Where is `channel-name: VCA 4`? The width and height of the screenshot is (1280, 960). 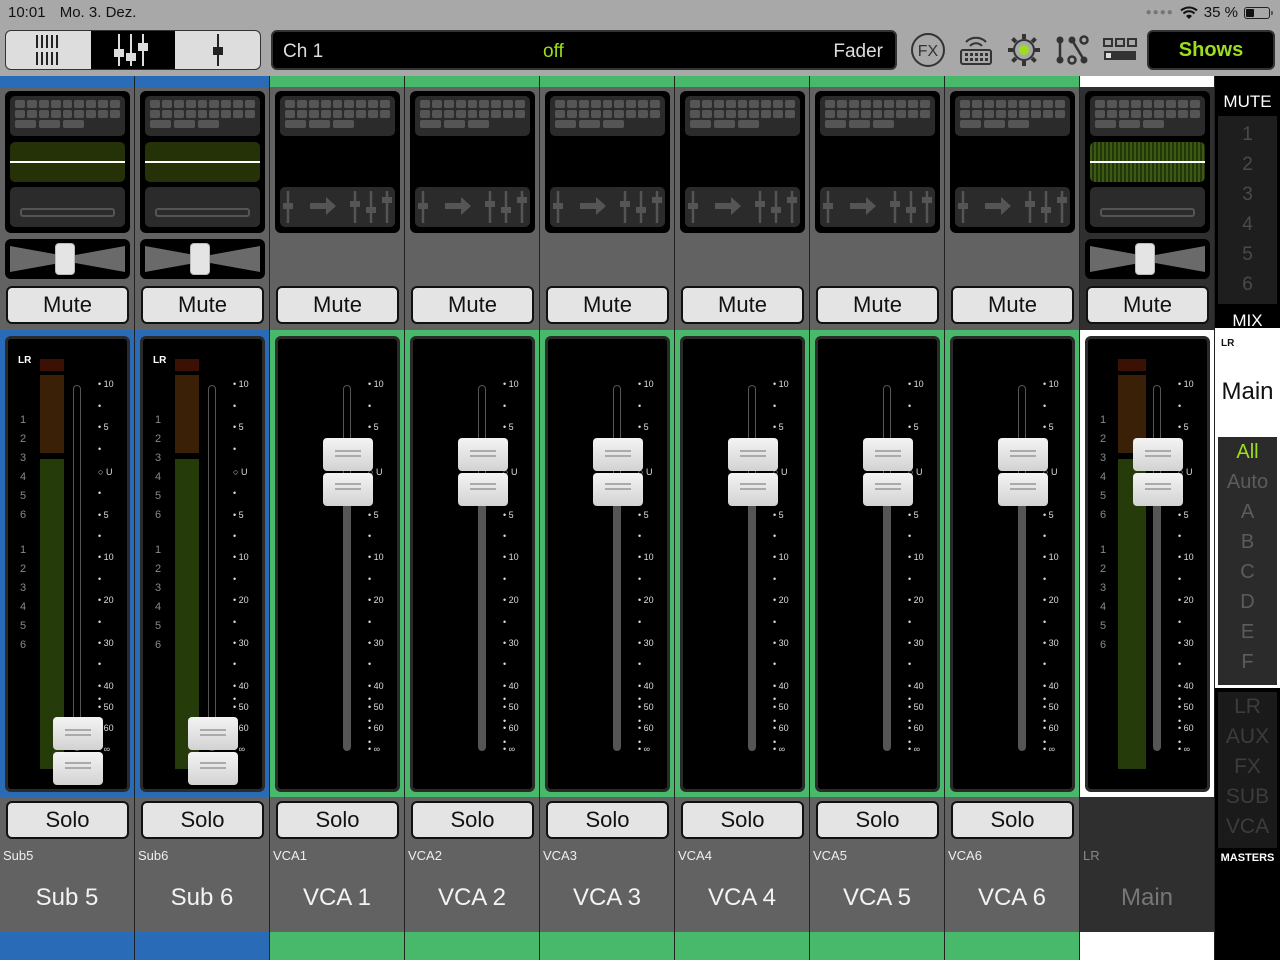 channel-name: VCA 4 is located at coordinates (742, 898).